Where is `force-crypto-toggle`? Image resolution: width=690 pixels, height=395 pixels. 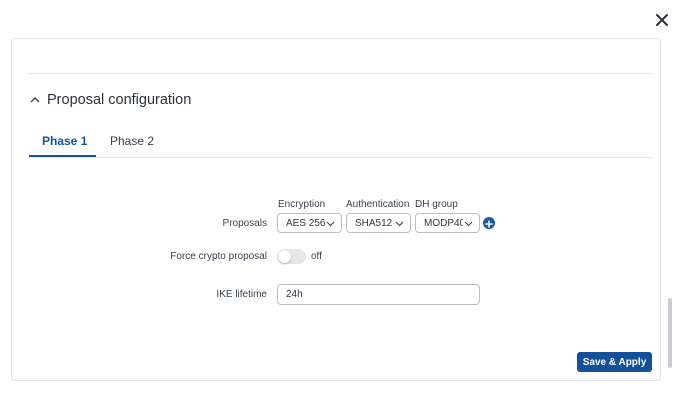 force-crypto-toggle is located at coordinates (291, 256).